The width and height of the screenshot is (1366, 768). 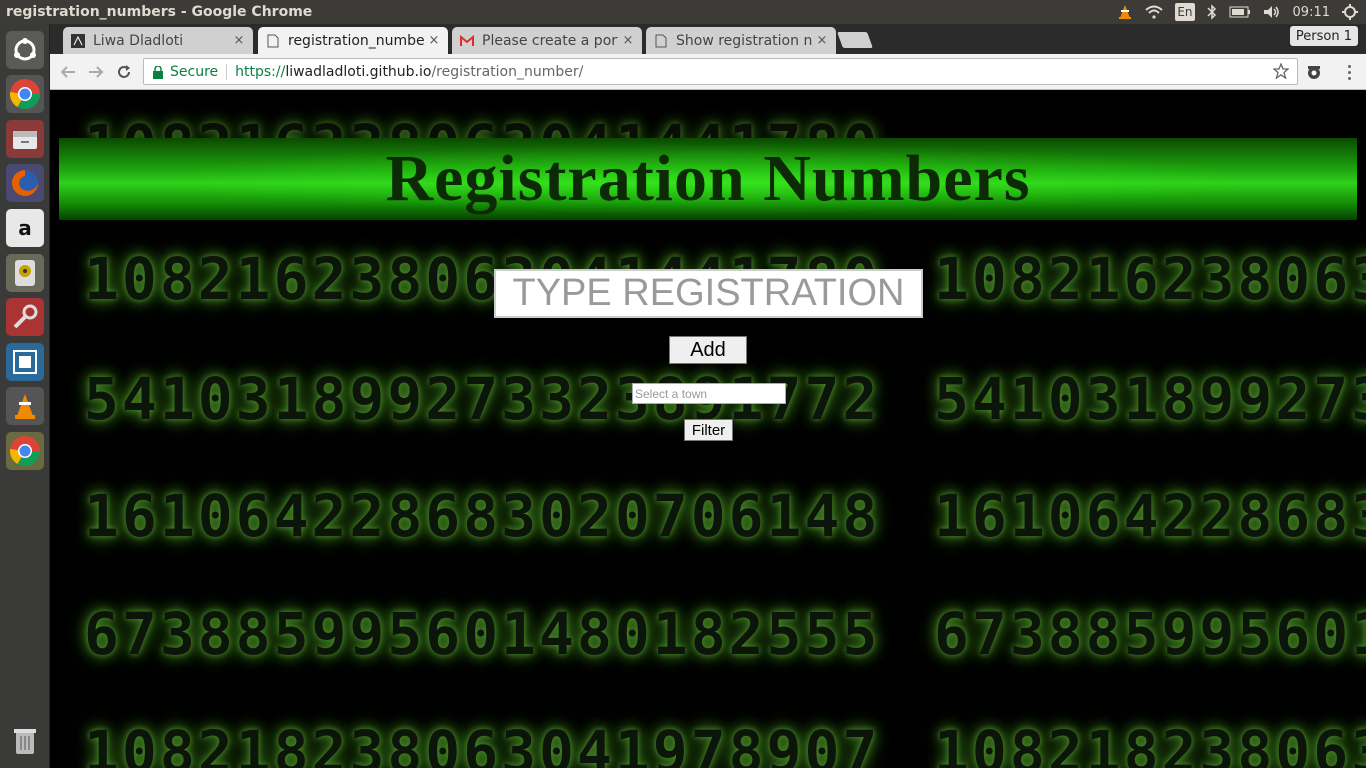 I want to click on bookmark-star-icon, so click(x=1281, y=72).